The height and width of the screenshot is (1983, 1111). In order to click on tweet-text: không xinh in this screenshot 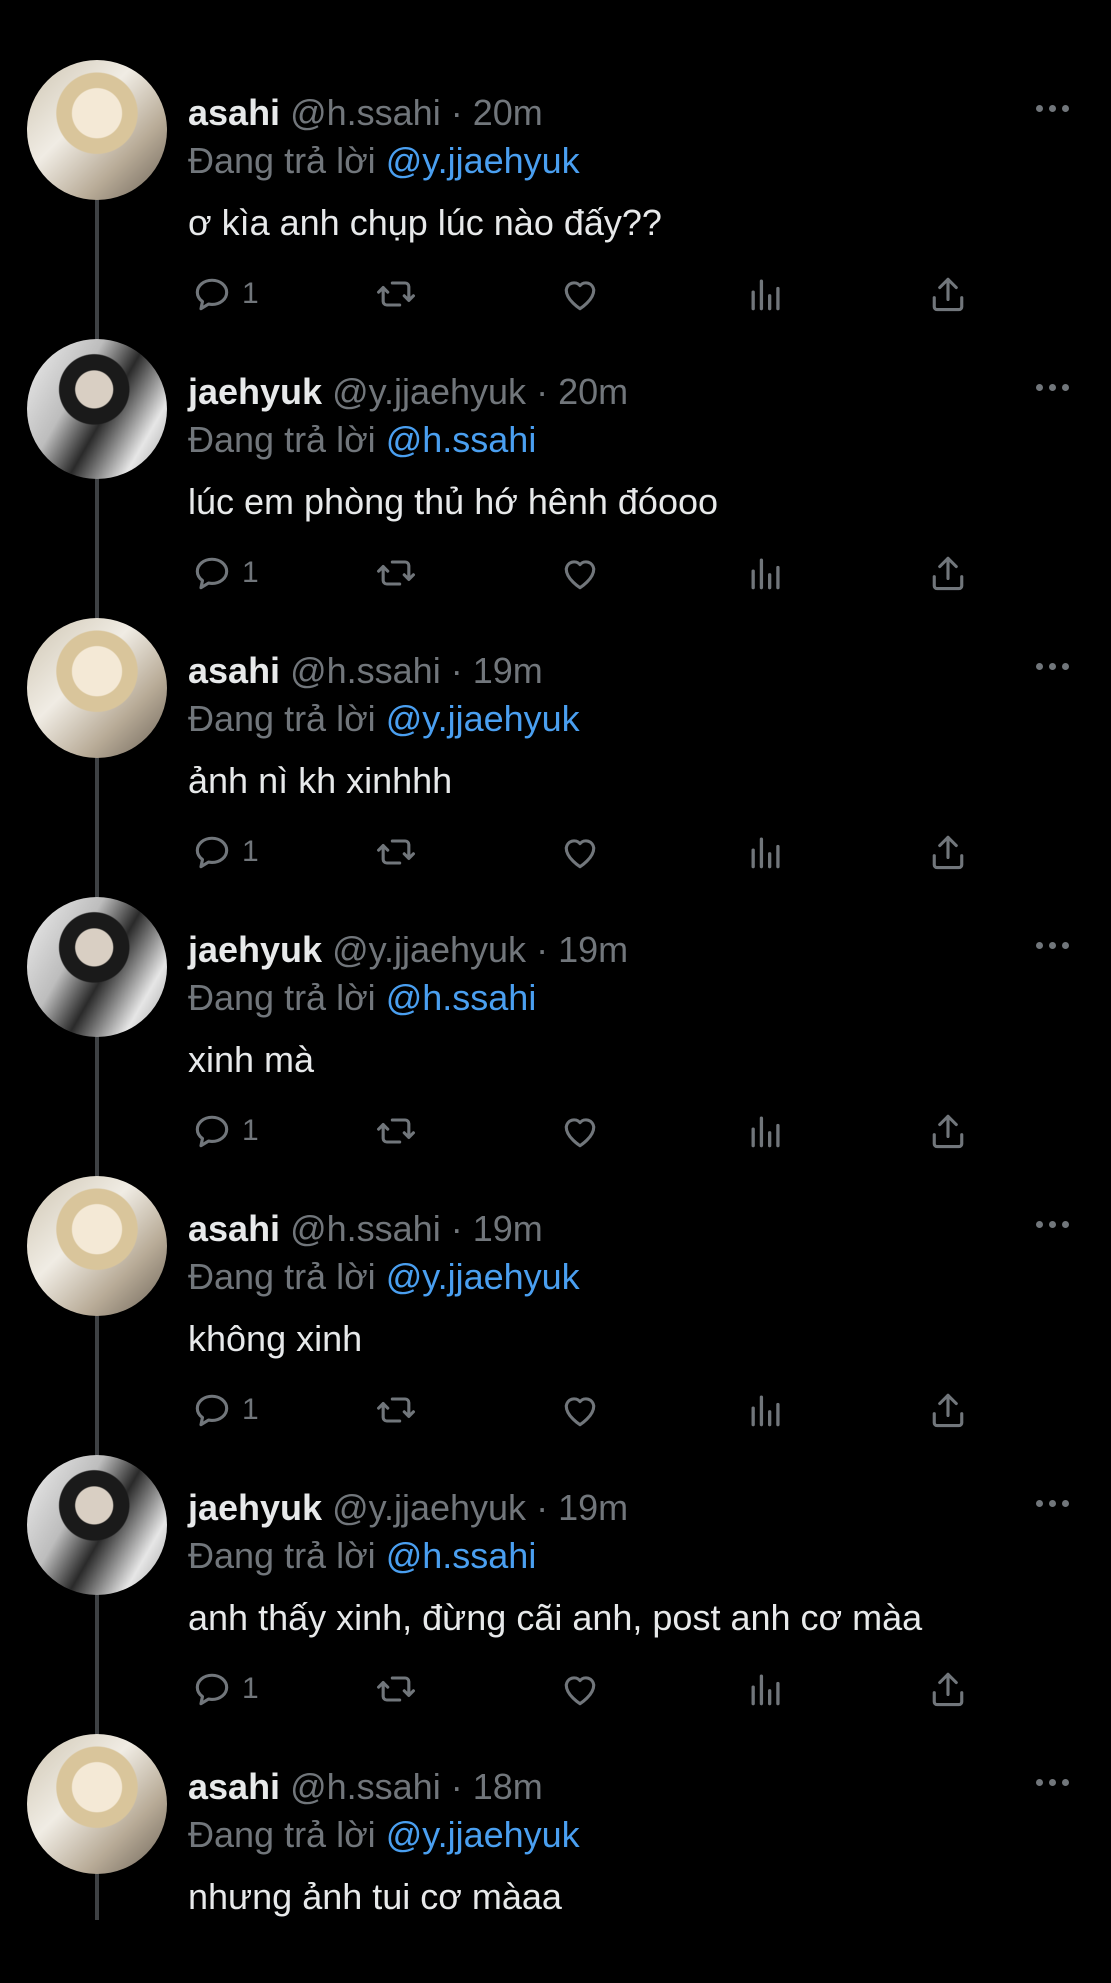, I will do `click(275, 1338)`.